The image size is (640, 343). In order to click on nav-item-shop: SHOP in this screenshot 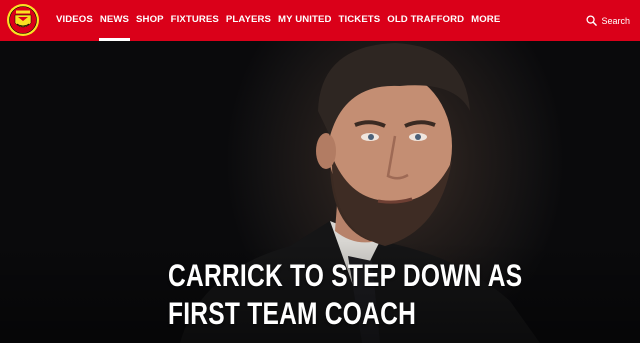, I will do `click(150, 20)`.